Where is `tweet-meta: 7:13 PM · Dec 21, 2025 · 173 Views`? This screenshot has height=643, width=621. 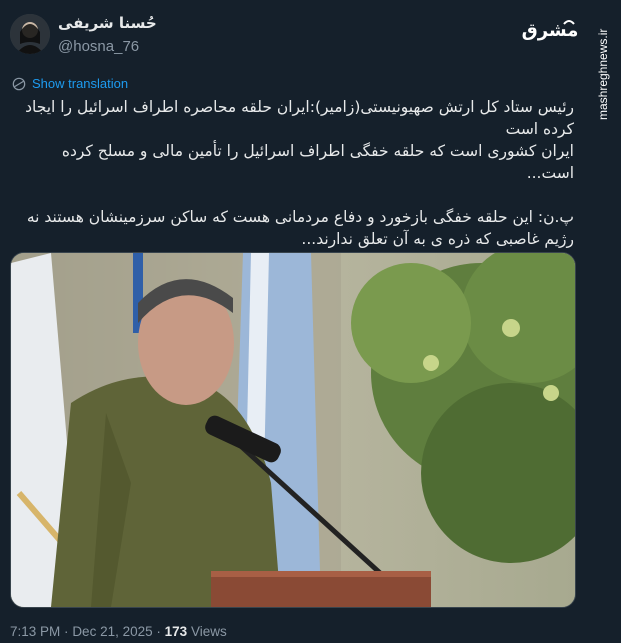 tweet-meta: 7:13 PM · Dec 21, 2025 · 173 Views is located at coordinates (118, 631).